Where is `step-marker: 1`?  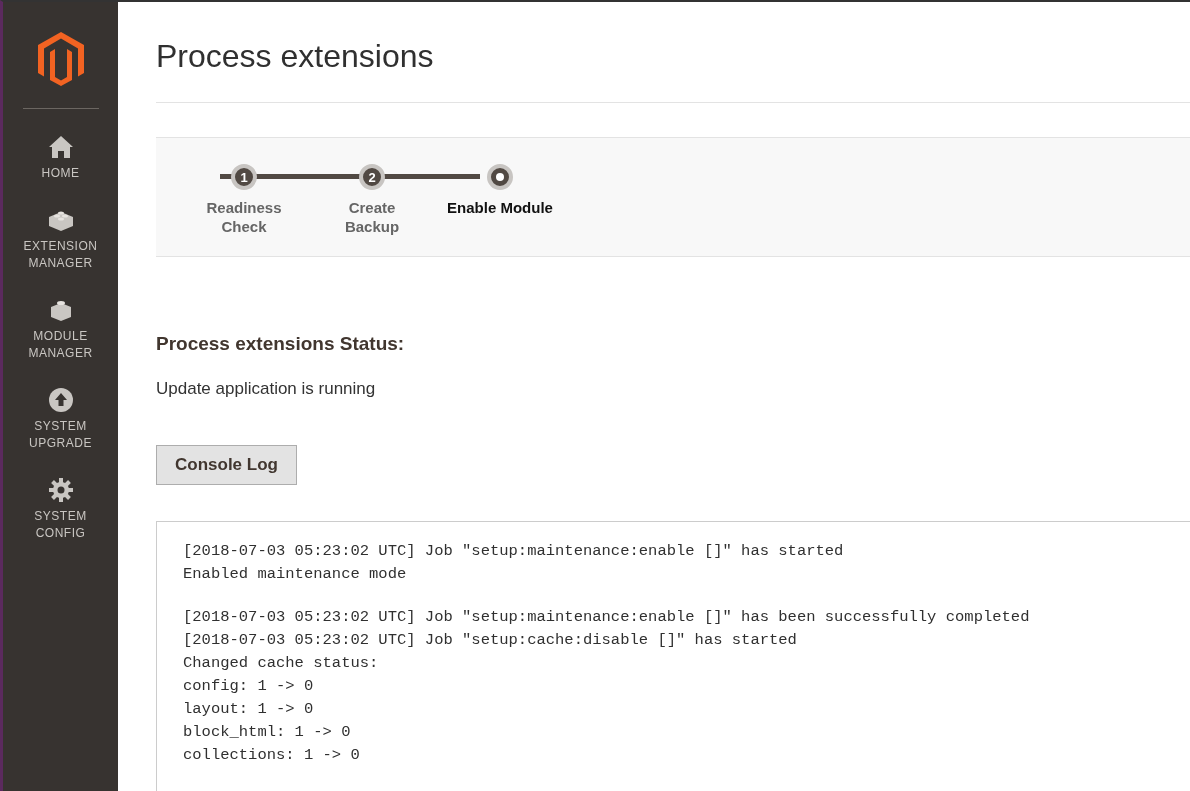 step-marker: 1 is located at coordinates (244, 177).